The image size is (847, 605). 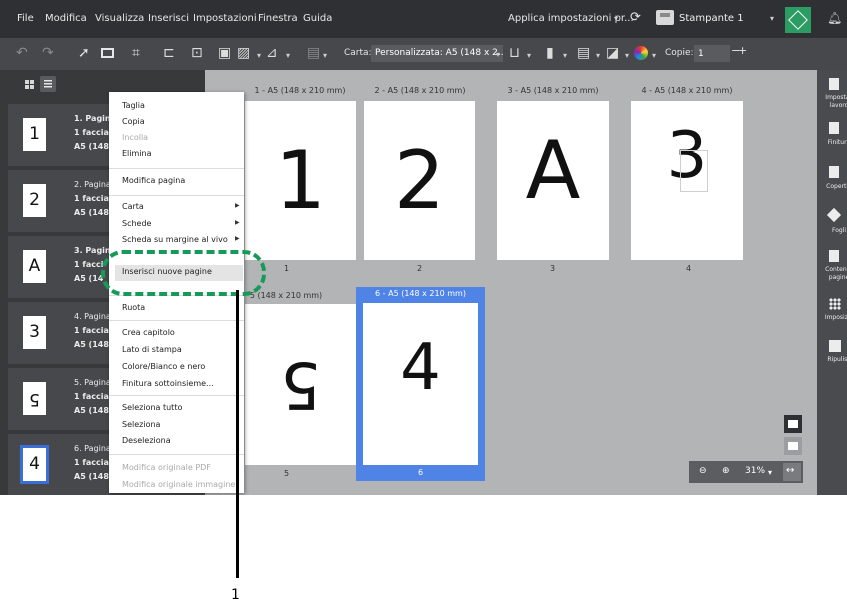 I want to click on page-thumbnail: 1, so click(x=300, y=180).